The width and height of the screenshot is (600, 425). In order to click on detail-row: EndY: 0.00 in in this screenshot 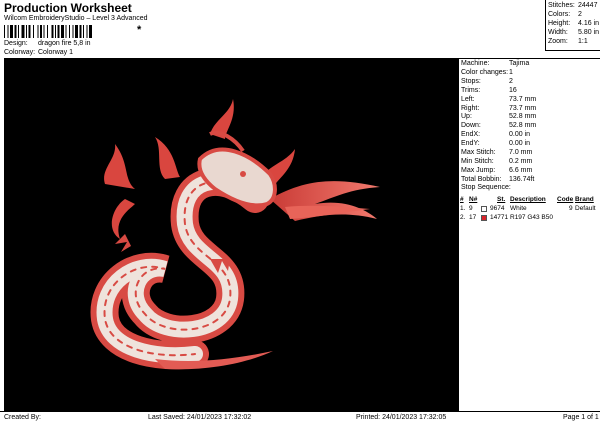, I will do `click(496, 144)`.